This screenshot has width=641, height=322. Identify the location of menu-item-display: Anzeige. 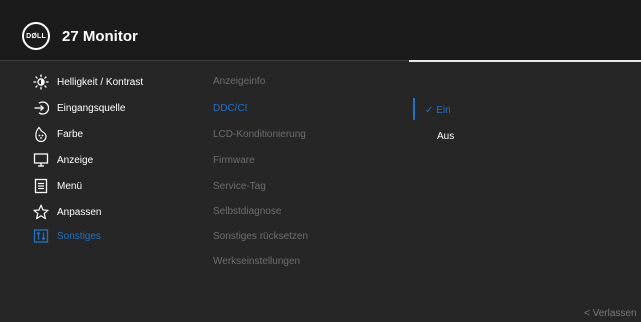
(63, 160).